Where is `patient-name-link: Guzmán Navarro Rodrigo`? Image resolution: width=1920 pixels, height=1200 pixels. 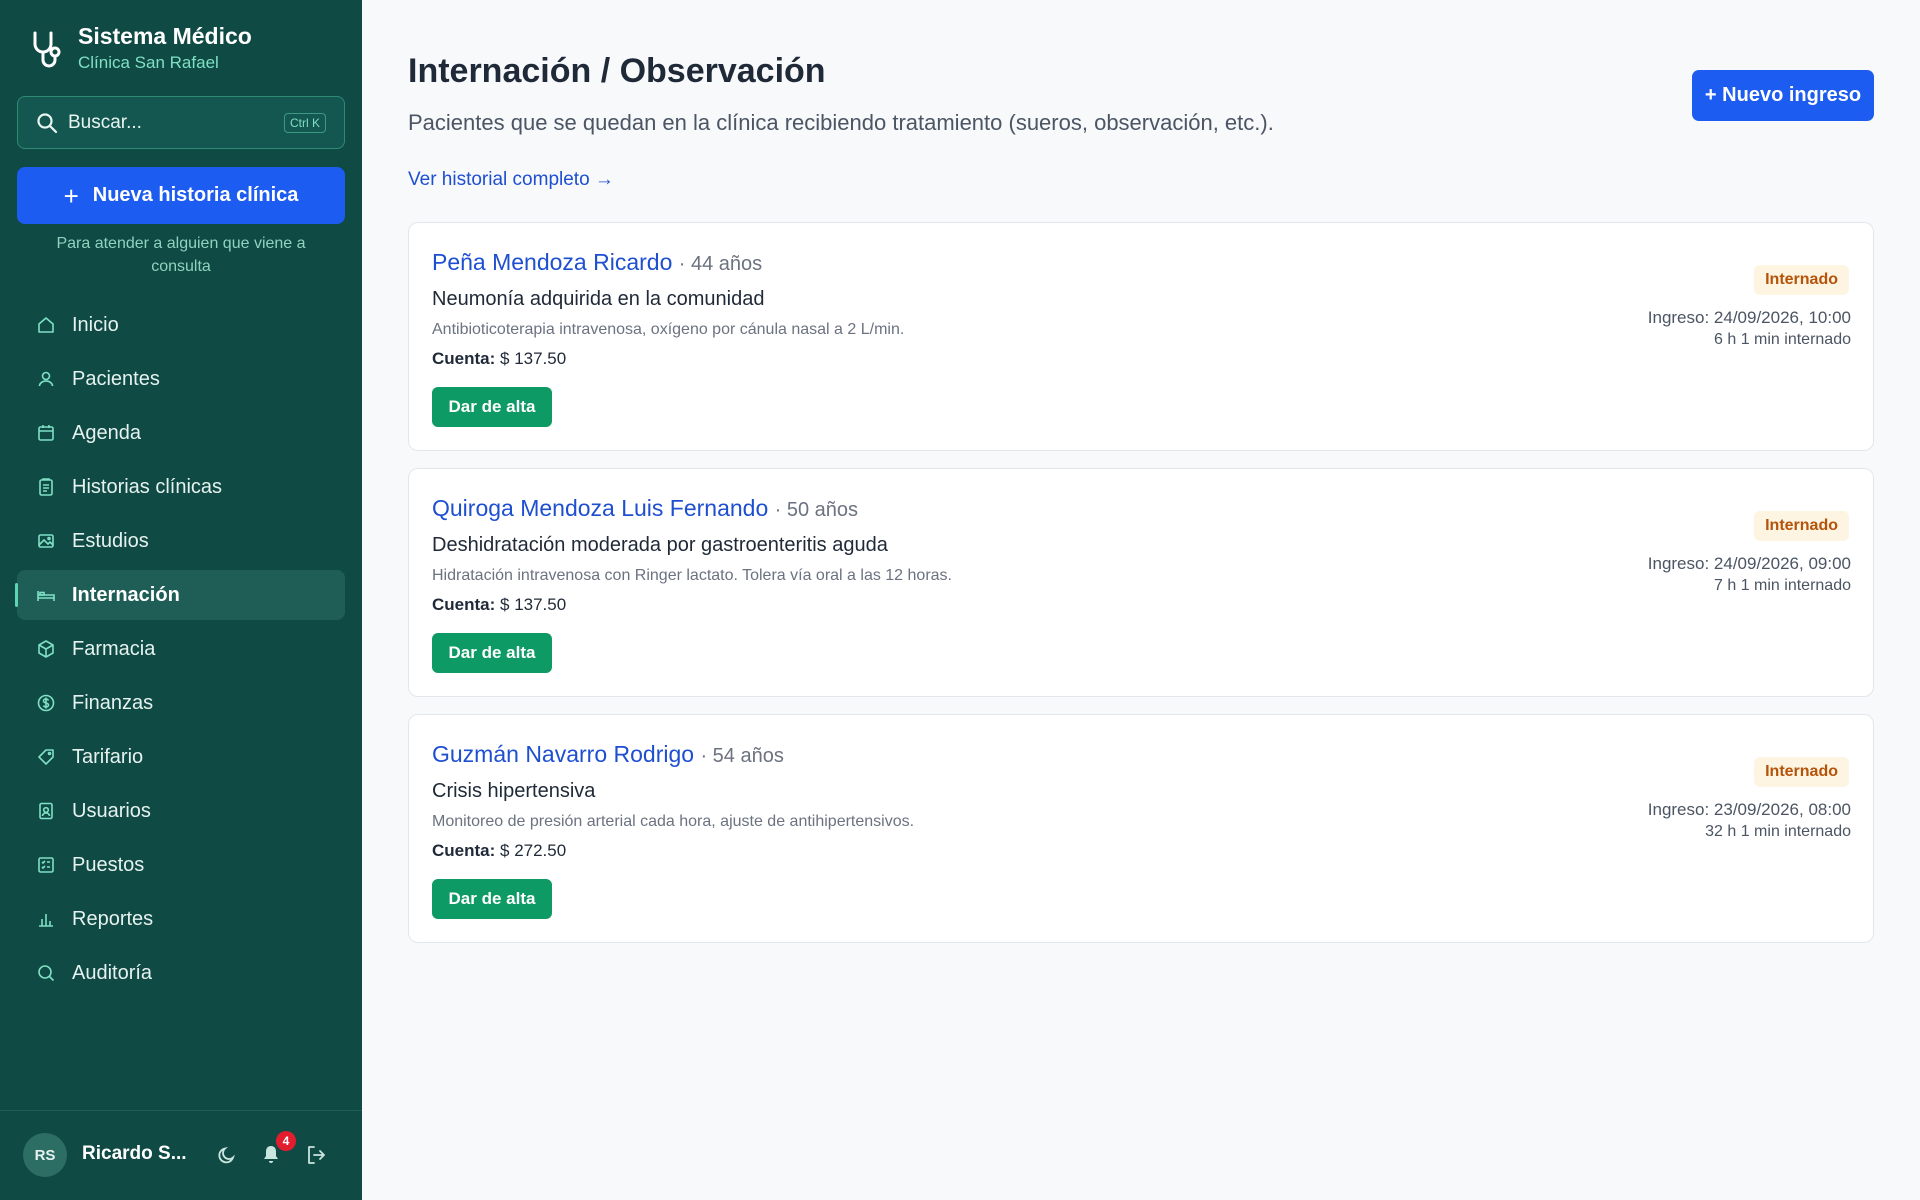
patient-name-link: Guzmán Navarro Rodrigo is located at coordinates (563, 754).